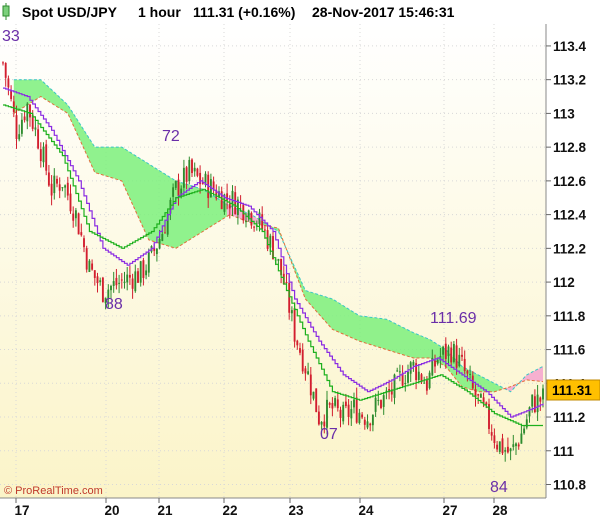 This screenshot has width=600, height=519. Describe the element at coordinates (159, 12) in the screenshot. I see `header-timeframe: 1 hour` at that location.